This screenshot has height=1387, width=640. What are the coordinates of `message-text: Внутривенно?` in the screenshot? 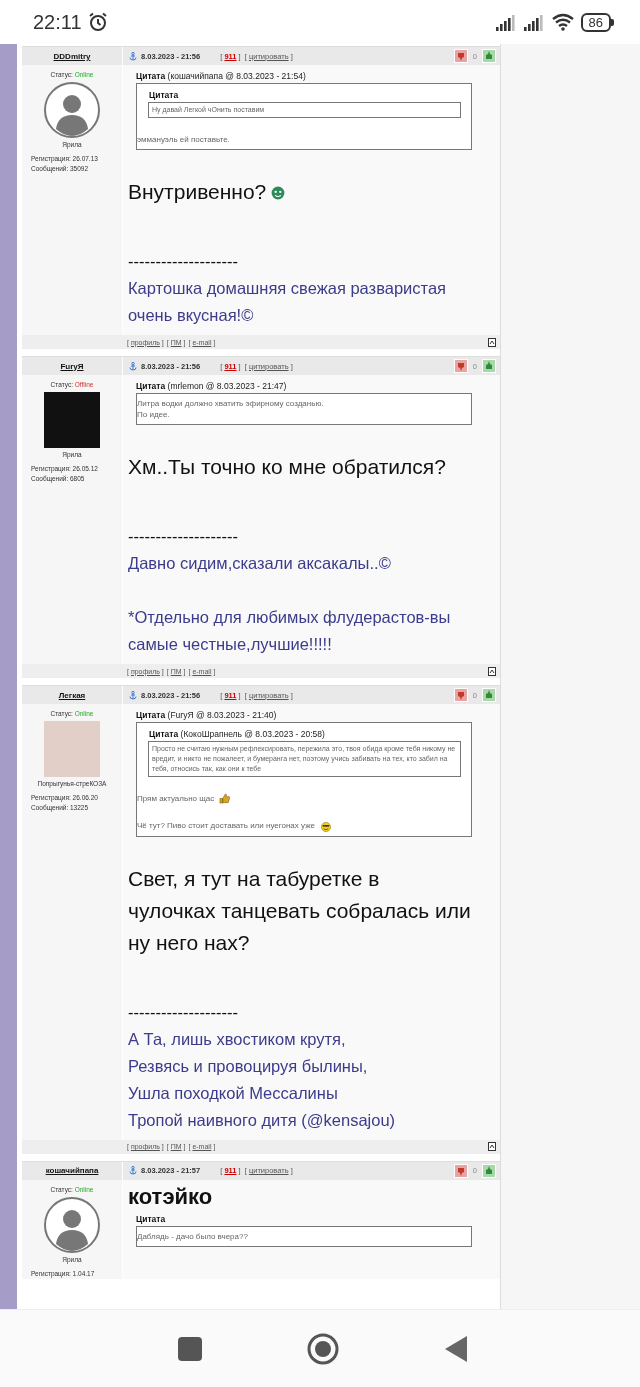 It's located at (300, 192).